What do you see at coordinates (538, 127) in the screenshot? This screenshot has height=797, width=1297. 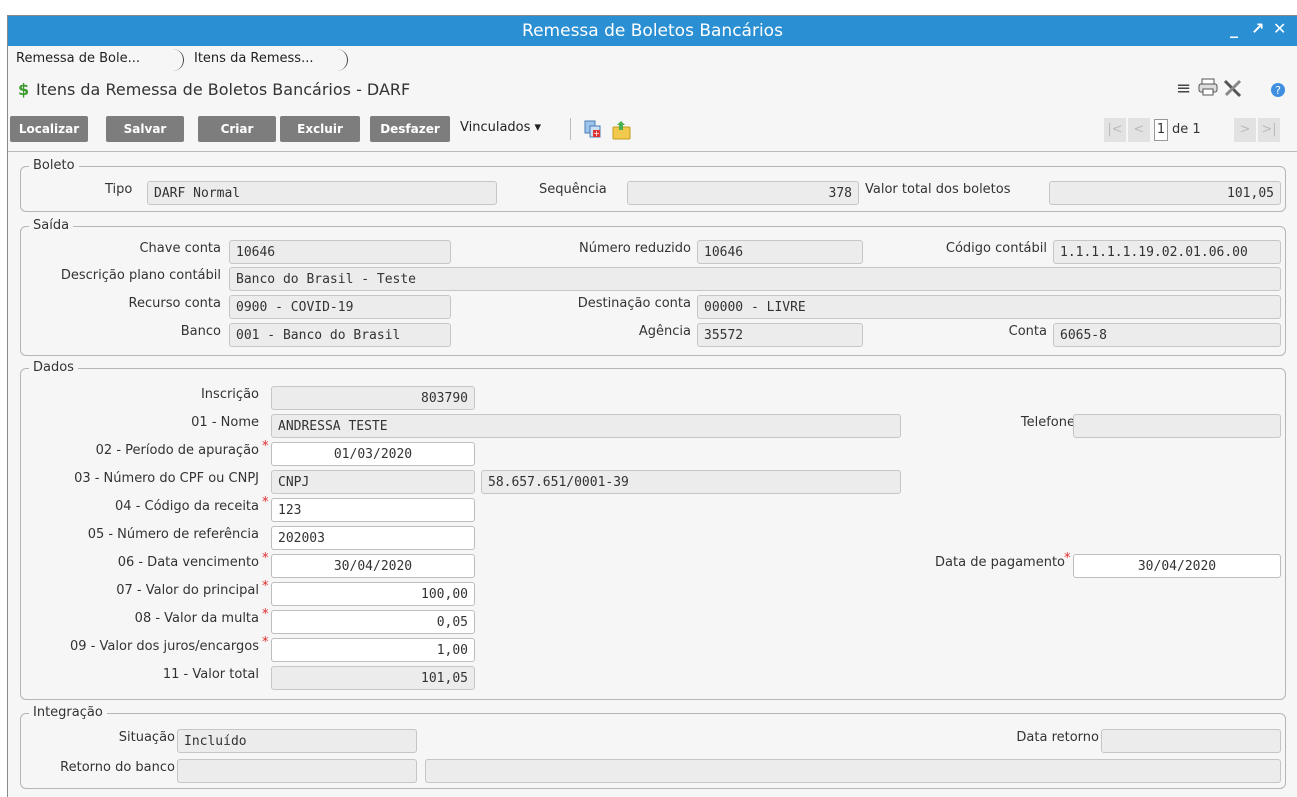 I see `caret-down-icon: ▾` at bounding box center [538, 127].